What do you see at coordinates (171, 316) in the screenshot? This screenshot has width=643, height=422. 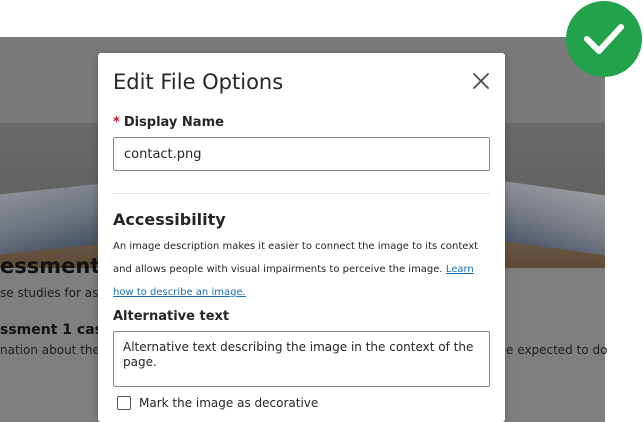 I see `alt-text-label: Alternative text` at bounding box center [171, 316].